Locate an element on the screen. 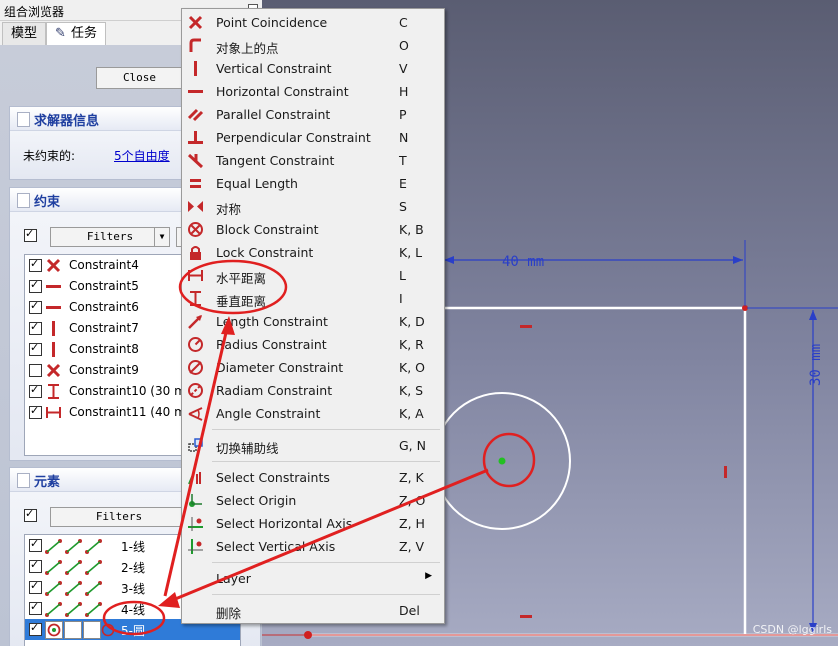 The height and width of the screenshot is (646, 838). select-v-axis-icon is located at coordinates (195, 546).